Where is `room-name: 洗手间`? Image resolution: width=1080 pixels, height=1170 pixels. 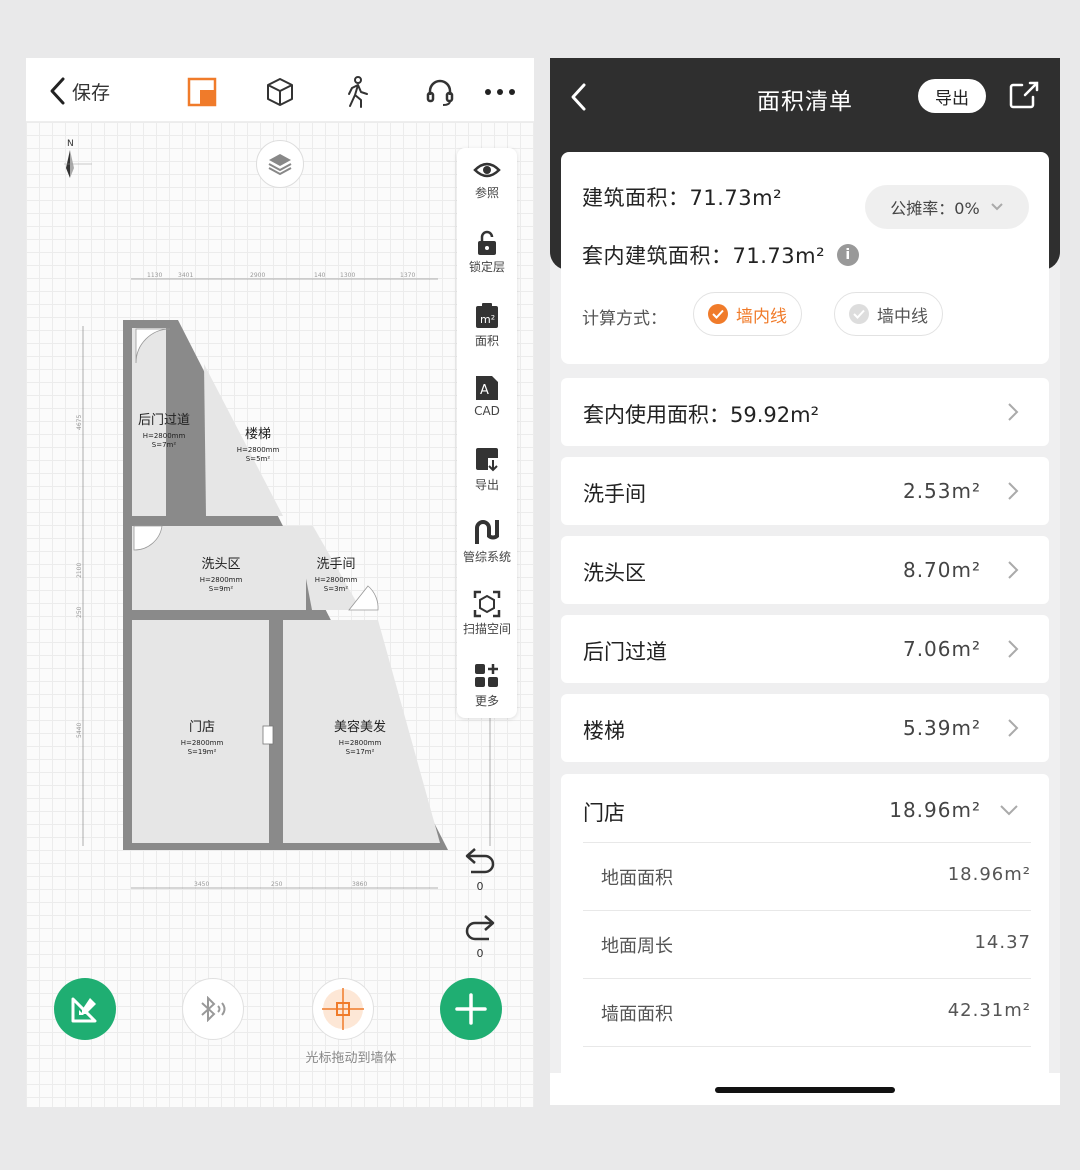
room-name: 洗手间 is located at coordinates (614, 494).